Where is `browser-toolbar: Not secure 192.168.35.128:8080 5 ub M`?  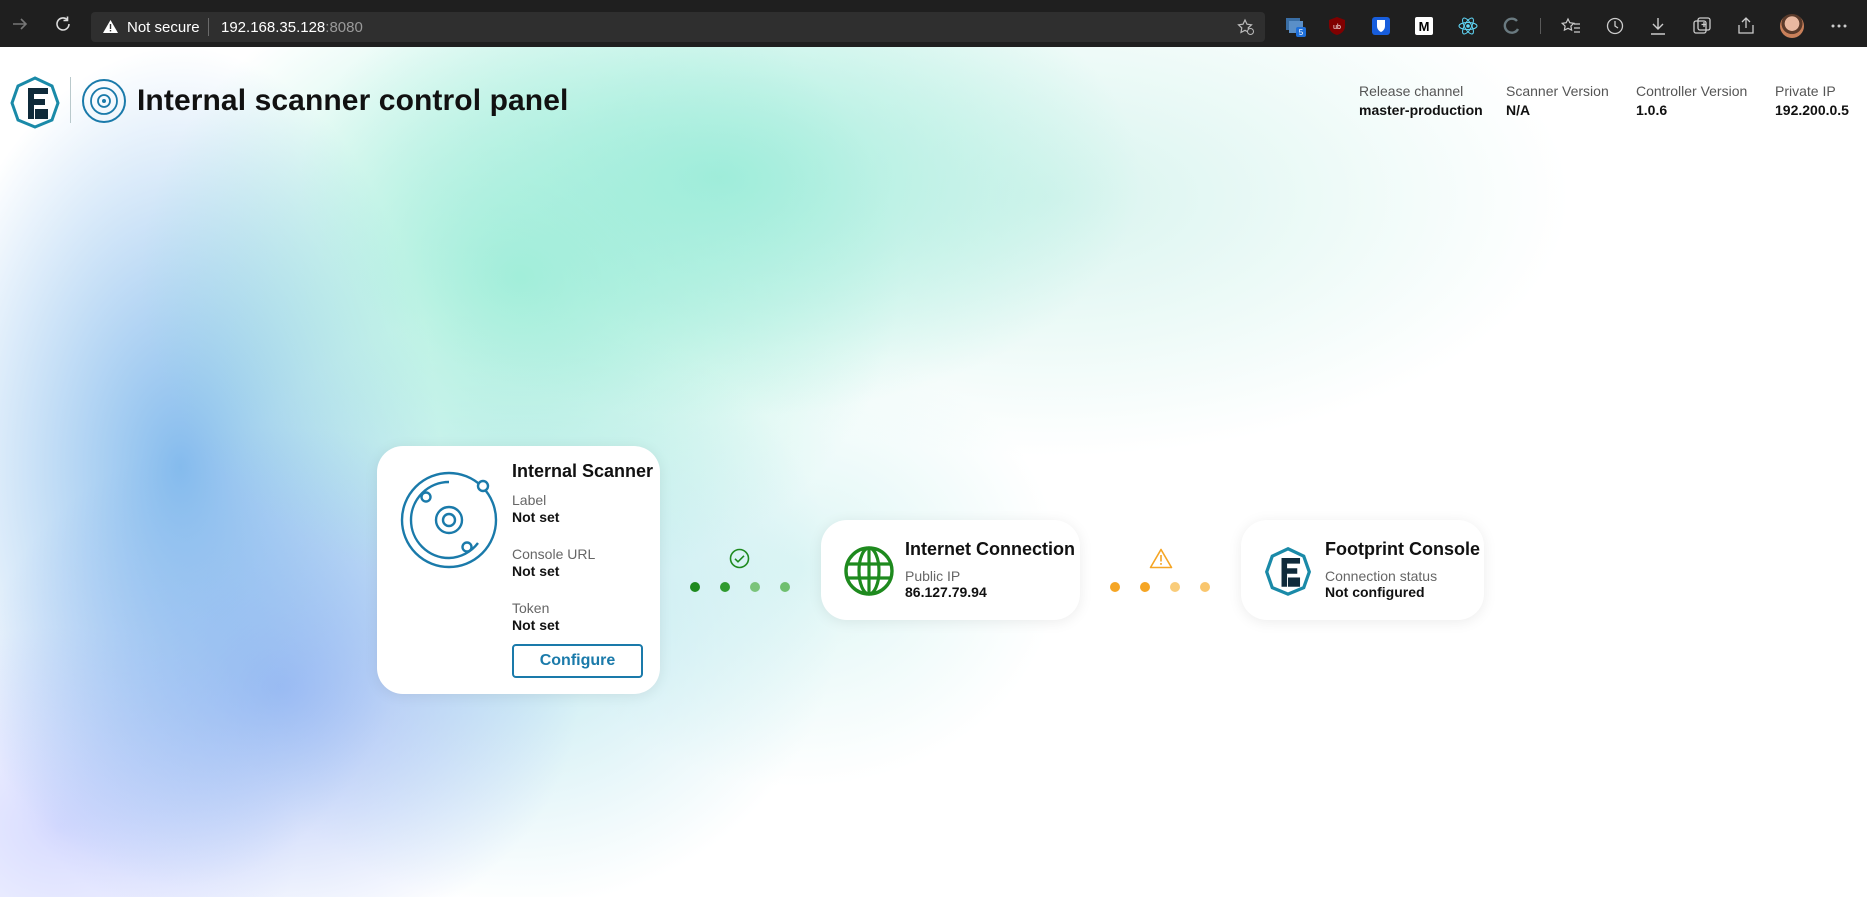 browser-toolbar: Not secure 192.168.35.128:8080 5 ub M is located at coordinates (933, 23).